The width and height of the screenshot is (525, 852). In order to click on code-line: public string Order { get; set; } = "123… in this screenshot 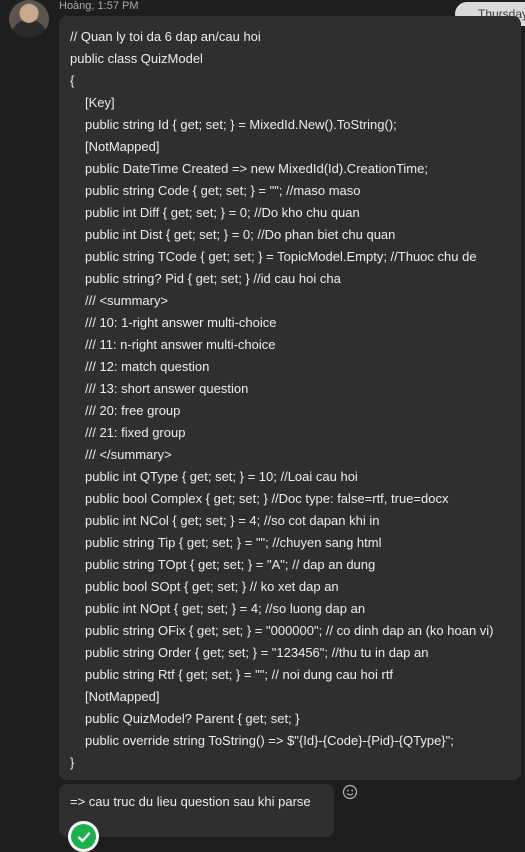, I will do `click(257, 652)`.